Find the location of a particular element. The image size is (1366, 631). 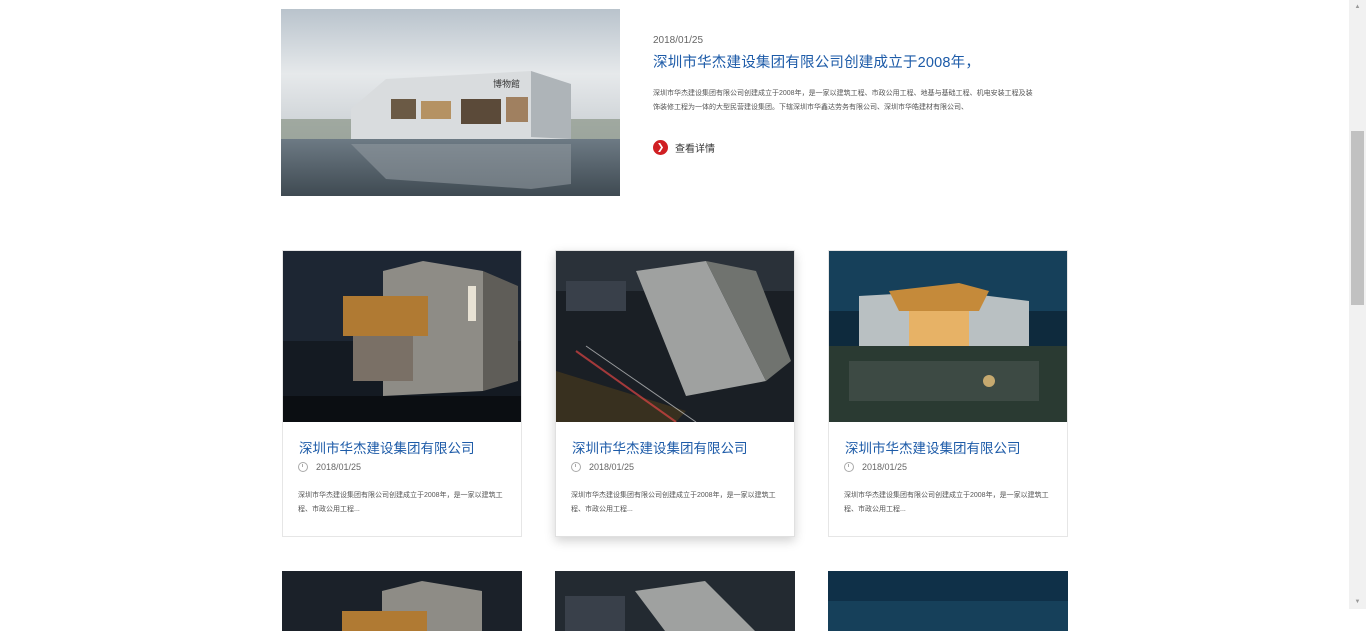

featured-image: 博物館 is located at coordinates (450, 102).